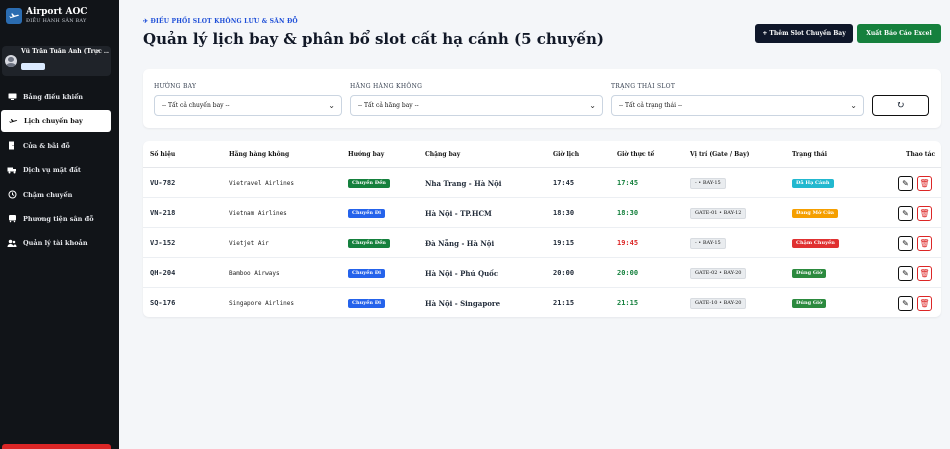  I want to click on clock-icon, so click(12, 194).